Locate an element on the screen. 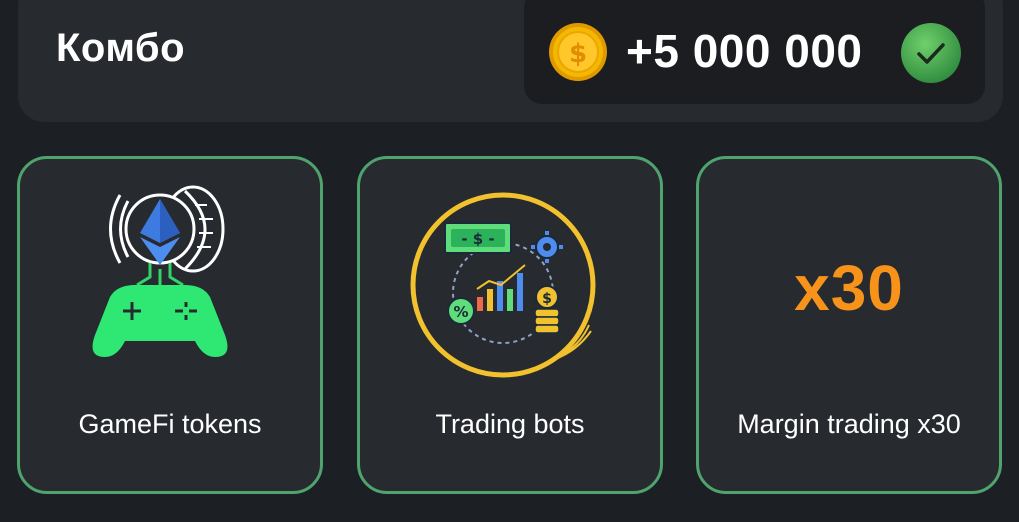 The image size is (1019, 522). card-label-trading-bots: Trading bots is located at coordinates (510, 424).